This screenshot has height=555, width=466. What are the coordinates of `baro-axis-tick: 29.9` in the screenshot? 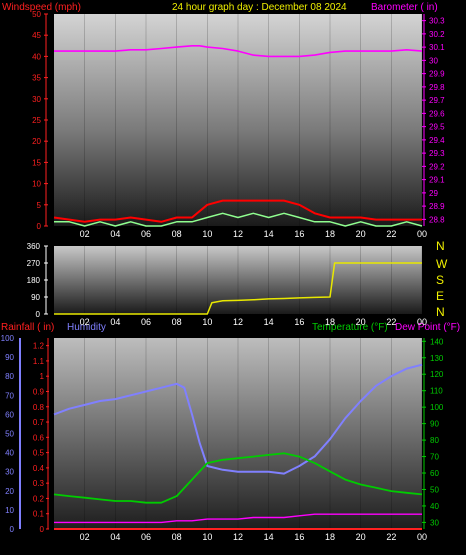 It's located at (437, 74).